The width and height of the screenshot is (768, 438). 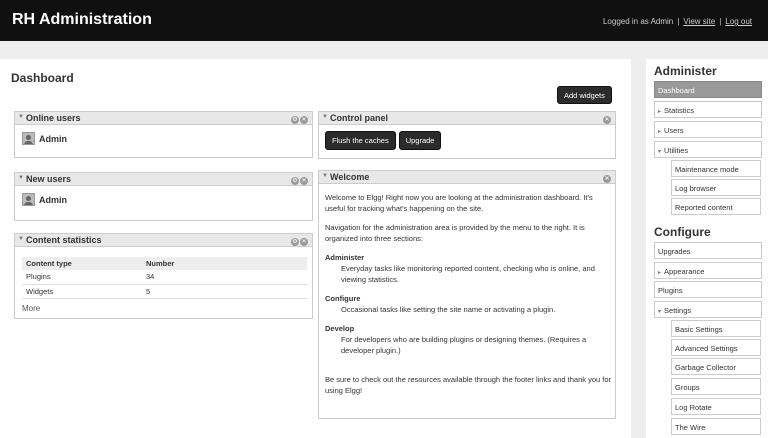 What do you see at coordinates (738, 21) in the screenshot?
I see `logout-link: Log out` at bounding box center [738, 21].